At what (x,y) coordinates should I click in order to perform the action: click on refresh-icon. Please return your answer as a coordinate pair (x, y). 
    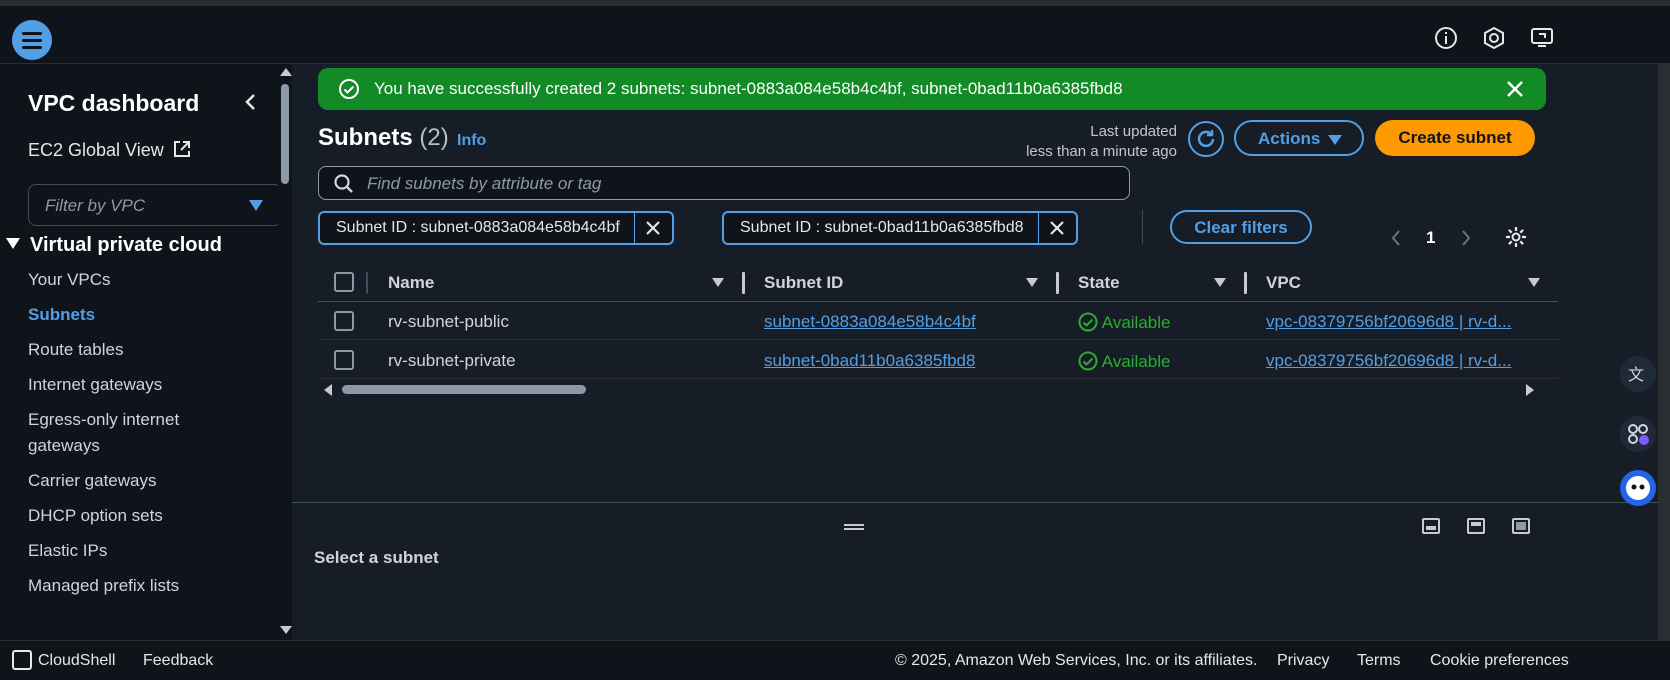
    Looking at the image, I should click on (1206, 139).